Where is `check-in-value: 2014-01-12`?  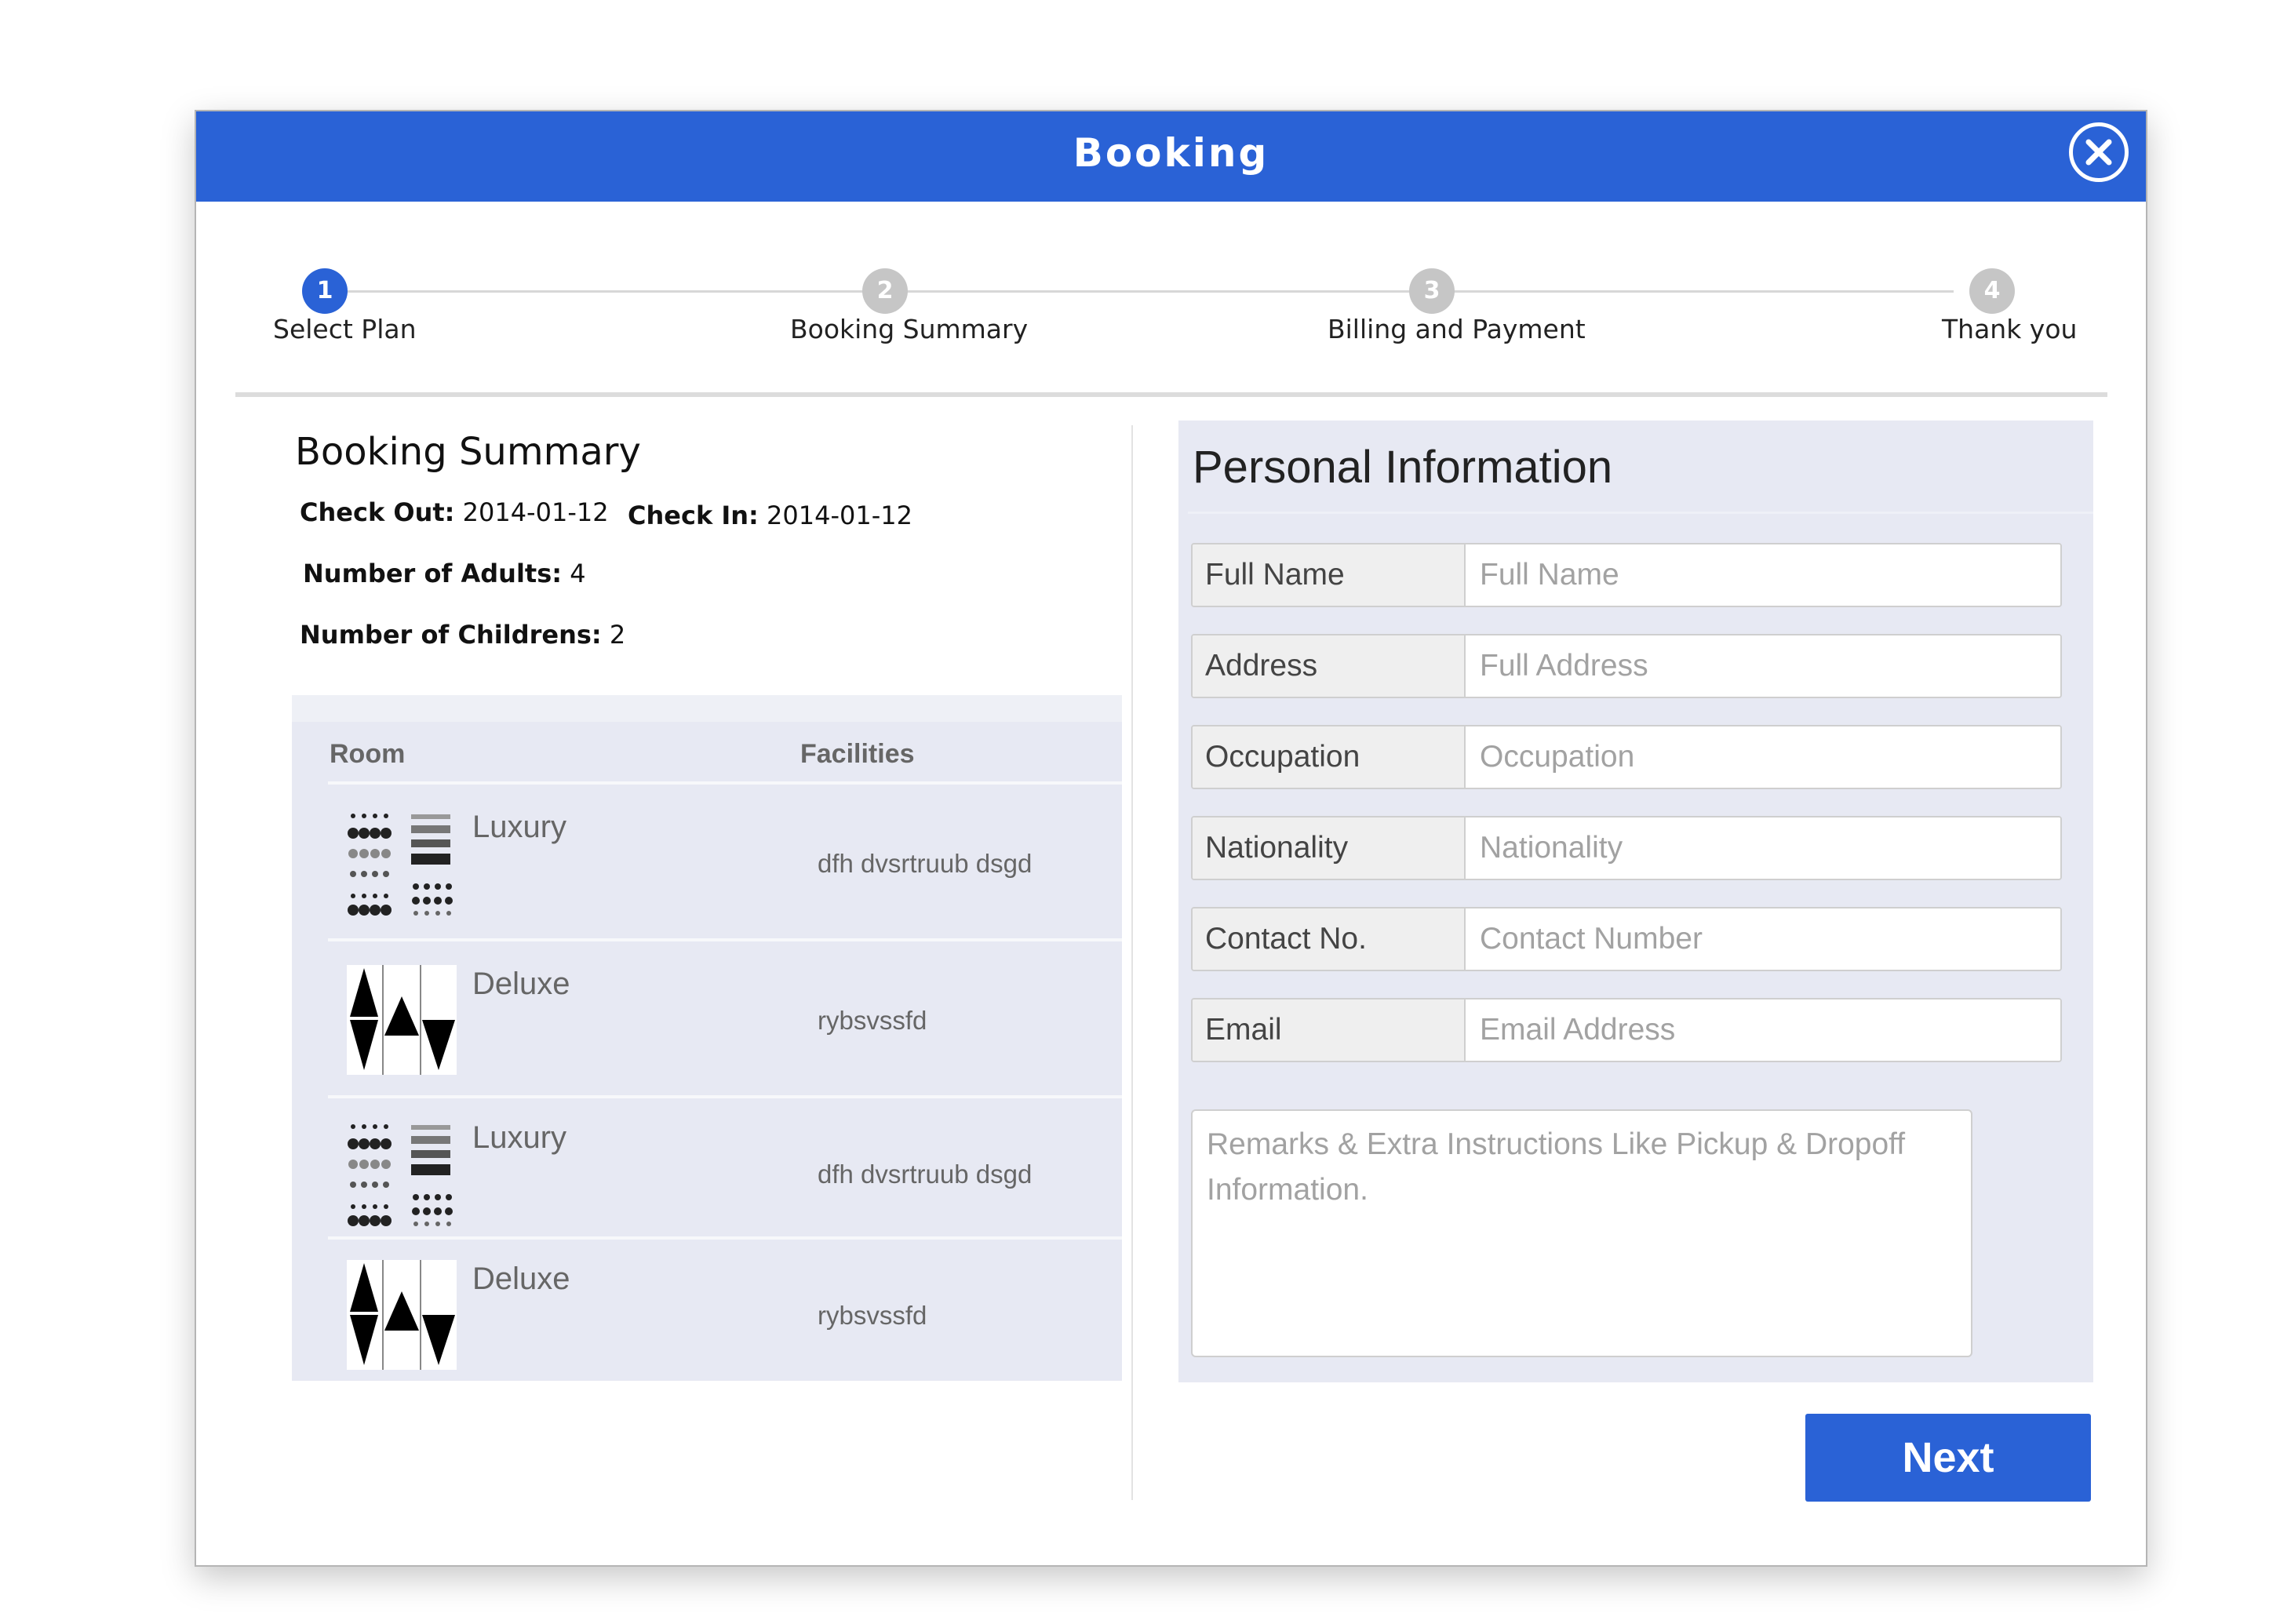
check-in-value: 2014-01-12 is located at coordinates (840, 515).